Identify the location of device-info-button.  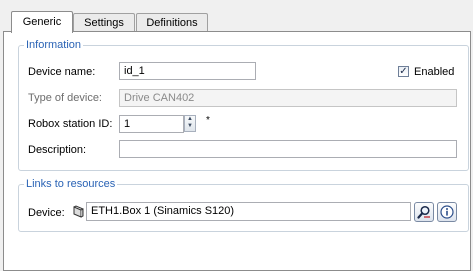
(447, 212).